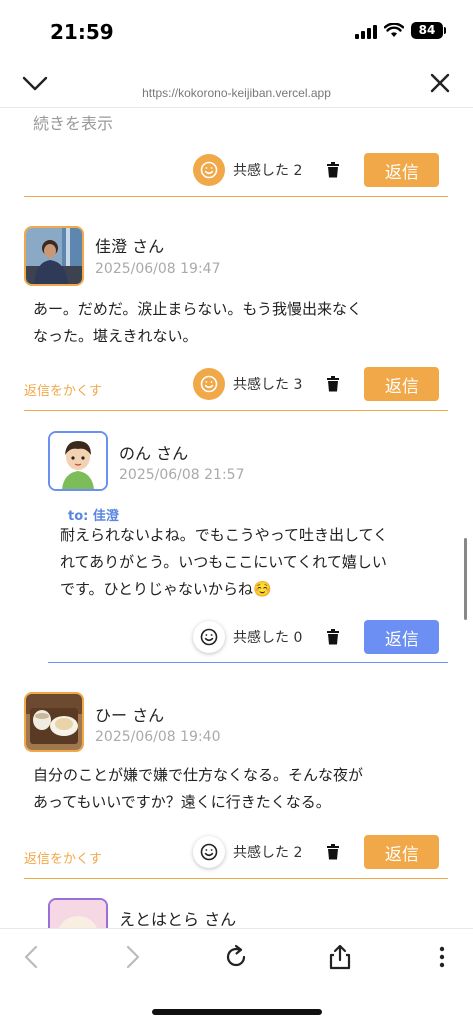 This screenshot has width=473, height=1024. Describe the element at coordinates (237, 1012) in the screenshot. I see `home-indicator` at that location.